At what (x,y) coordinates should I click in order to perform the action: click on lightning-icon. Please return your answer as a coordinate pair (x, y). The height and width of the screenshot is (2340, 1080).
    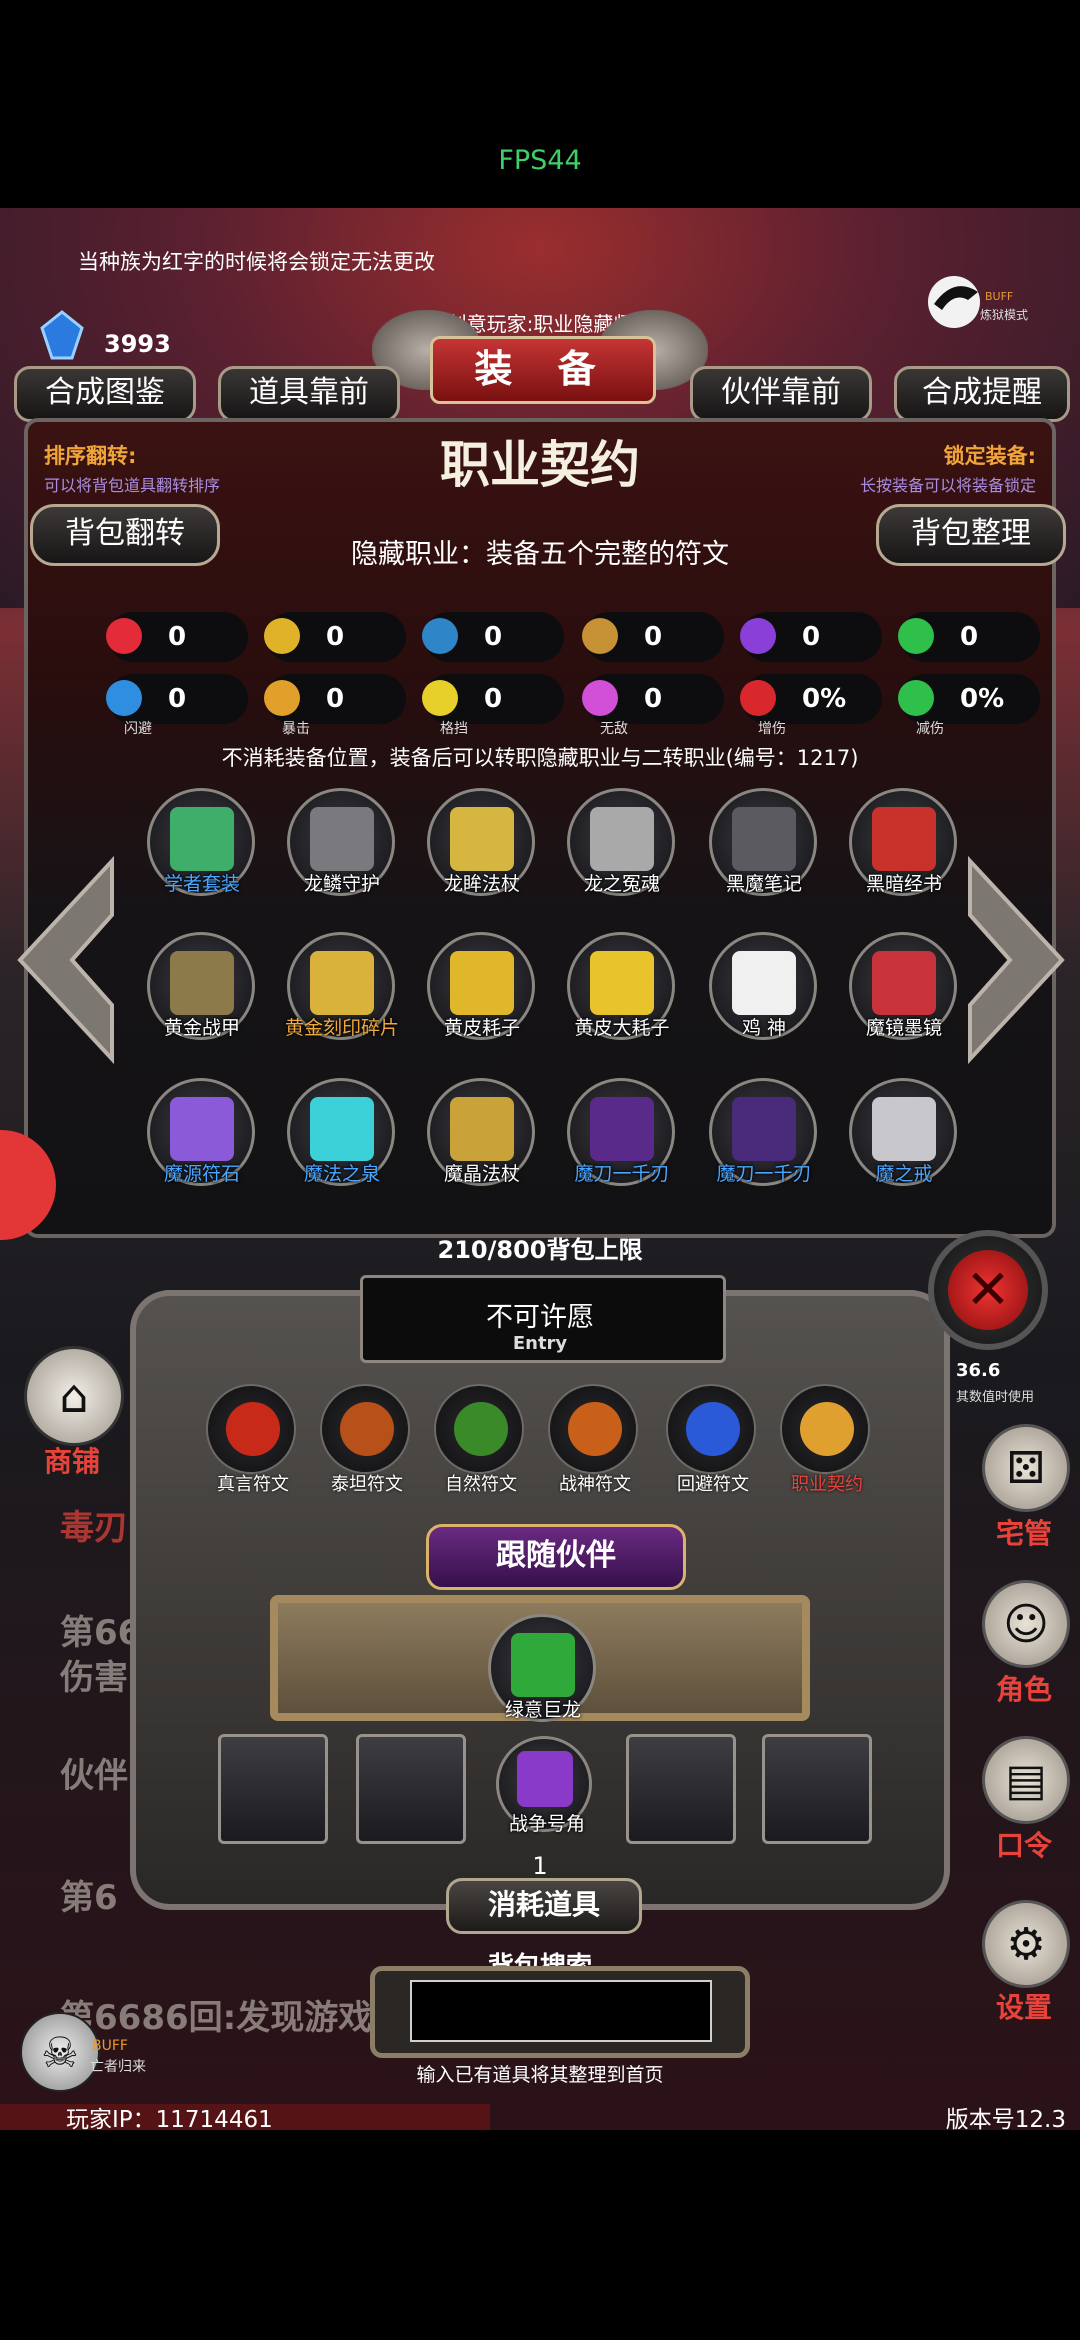
    Looking at the image, I should click on (758, 636).